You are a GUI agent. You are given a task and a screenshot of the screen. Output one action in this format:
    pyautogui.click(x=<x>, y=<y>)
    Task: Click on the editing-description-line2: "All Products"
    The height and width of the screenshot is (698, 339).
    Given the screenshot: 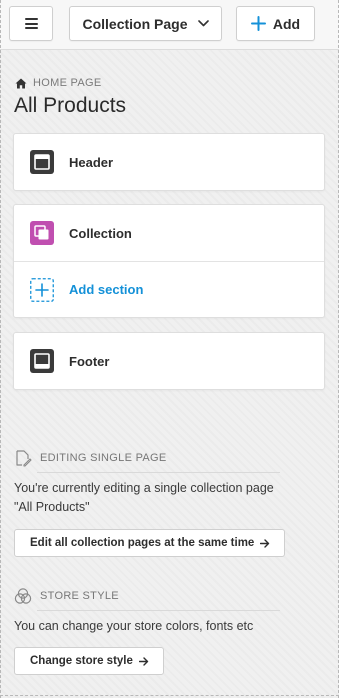 What is the action you would take?
    pyautogui.click(x=52, y=507)
    